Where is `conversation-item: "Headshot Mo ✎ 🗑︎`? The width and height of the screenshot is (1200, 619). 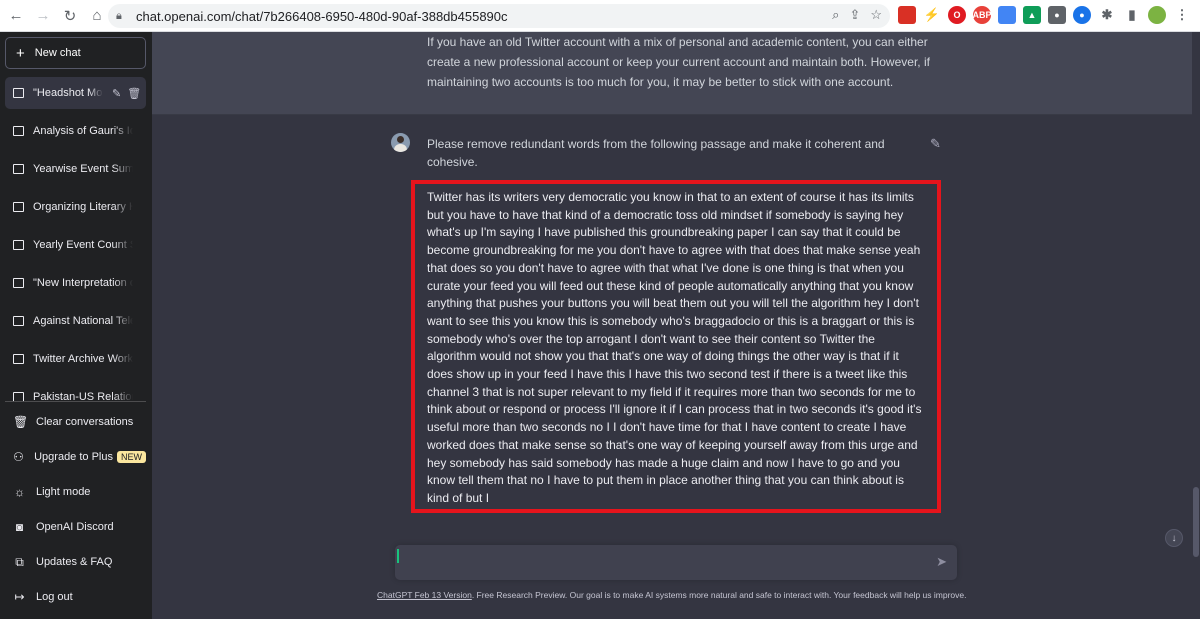 conversation-item: "Headshot Mo ✎ 🗑︎ is located at coordinates (75, 93).